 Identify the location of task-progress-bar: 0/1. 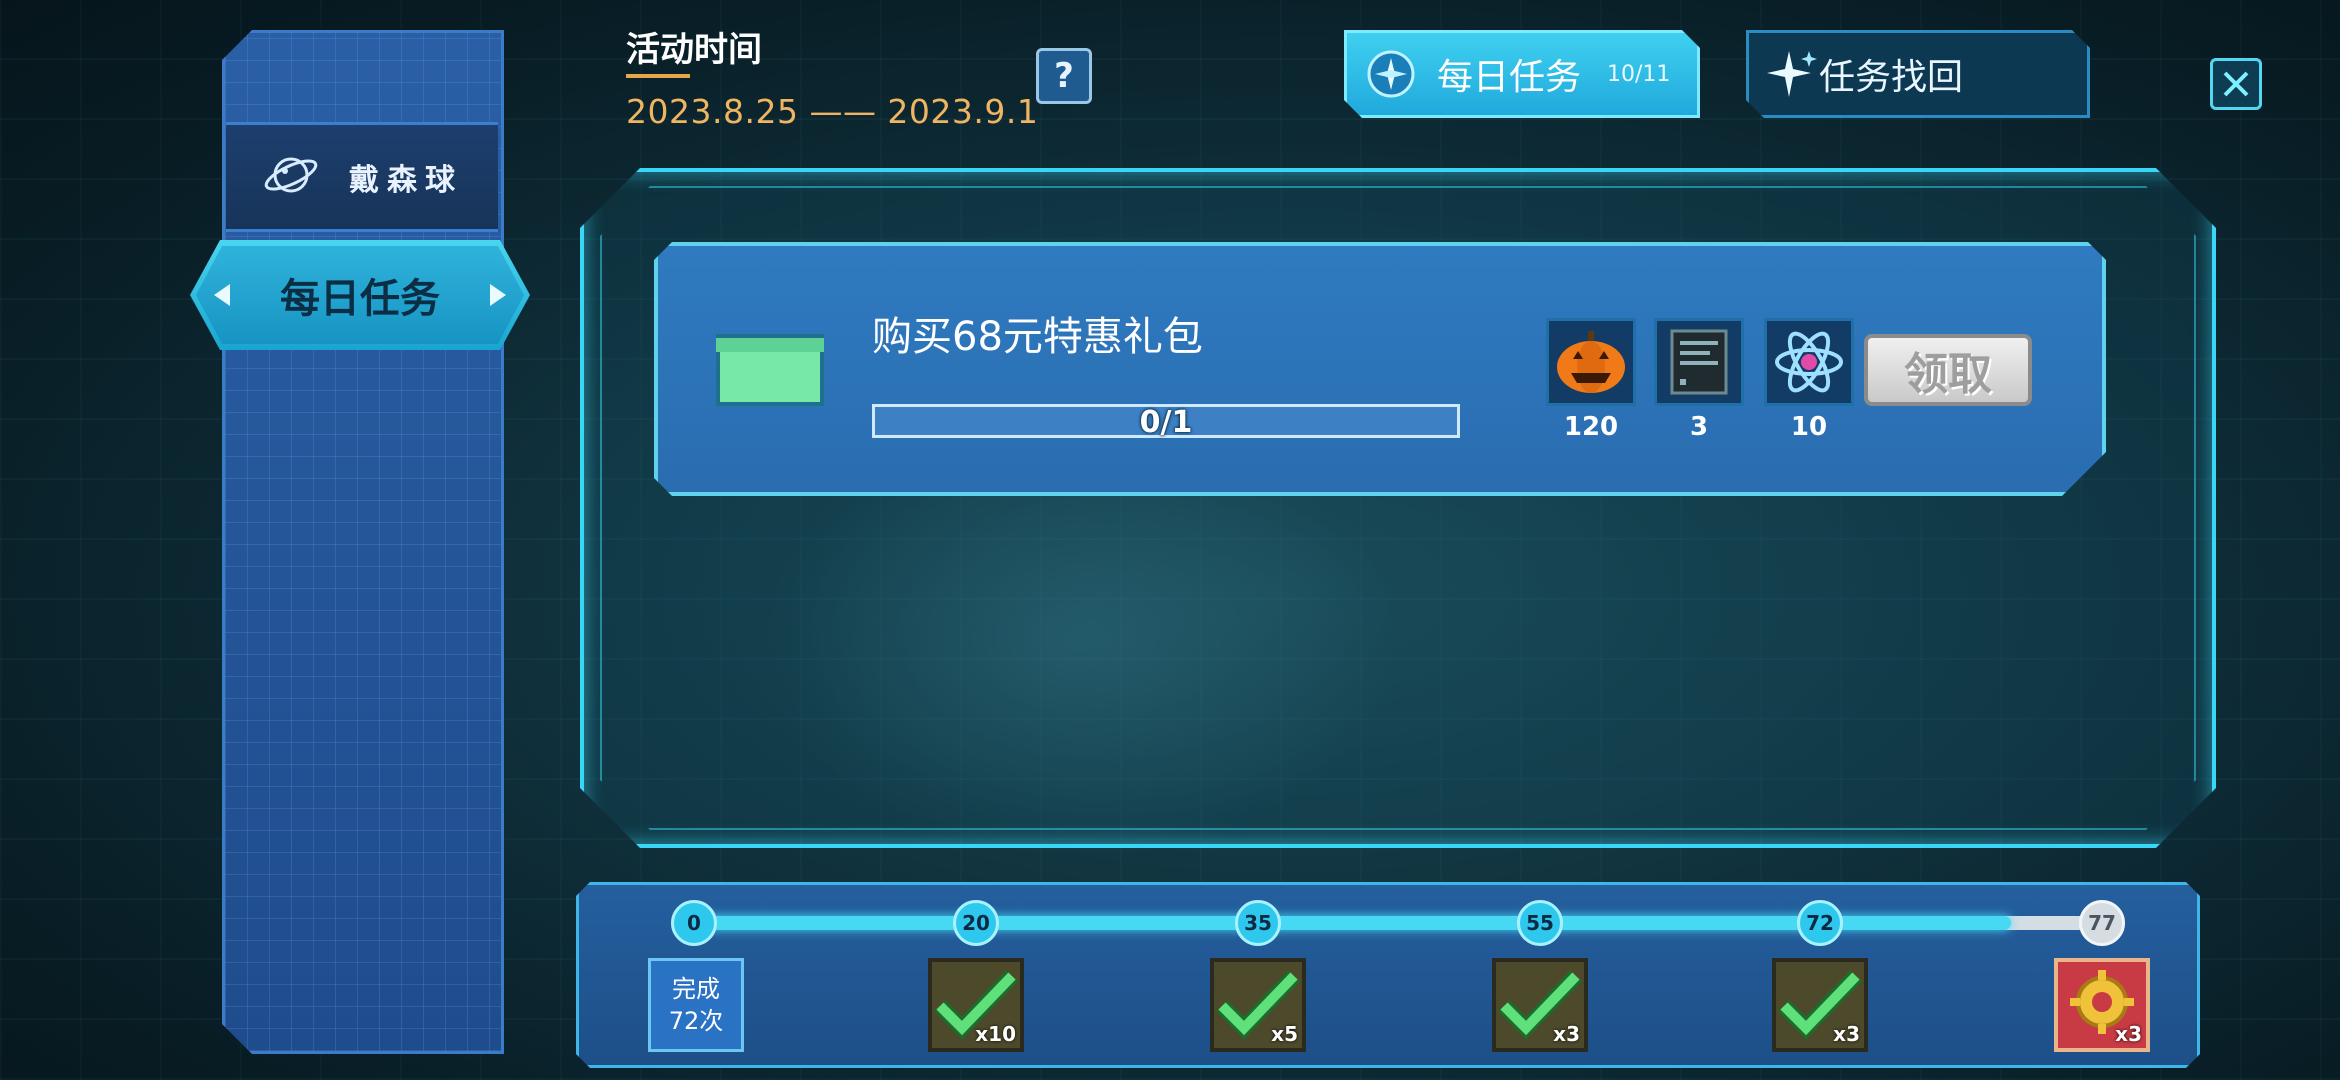
(1166, 422).